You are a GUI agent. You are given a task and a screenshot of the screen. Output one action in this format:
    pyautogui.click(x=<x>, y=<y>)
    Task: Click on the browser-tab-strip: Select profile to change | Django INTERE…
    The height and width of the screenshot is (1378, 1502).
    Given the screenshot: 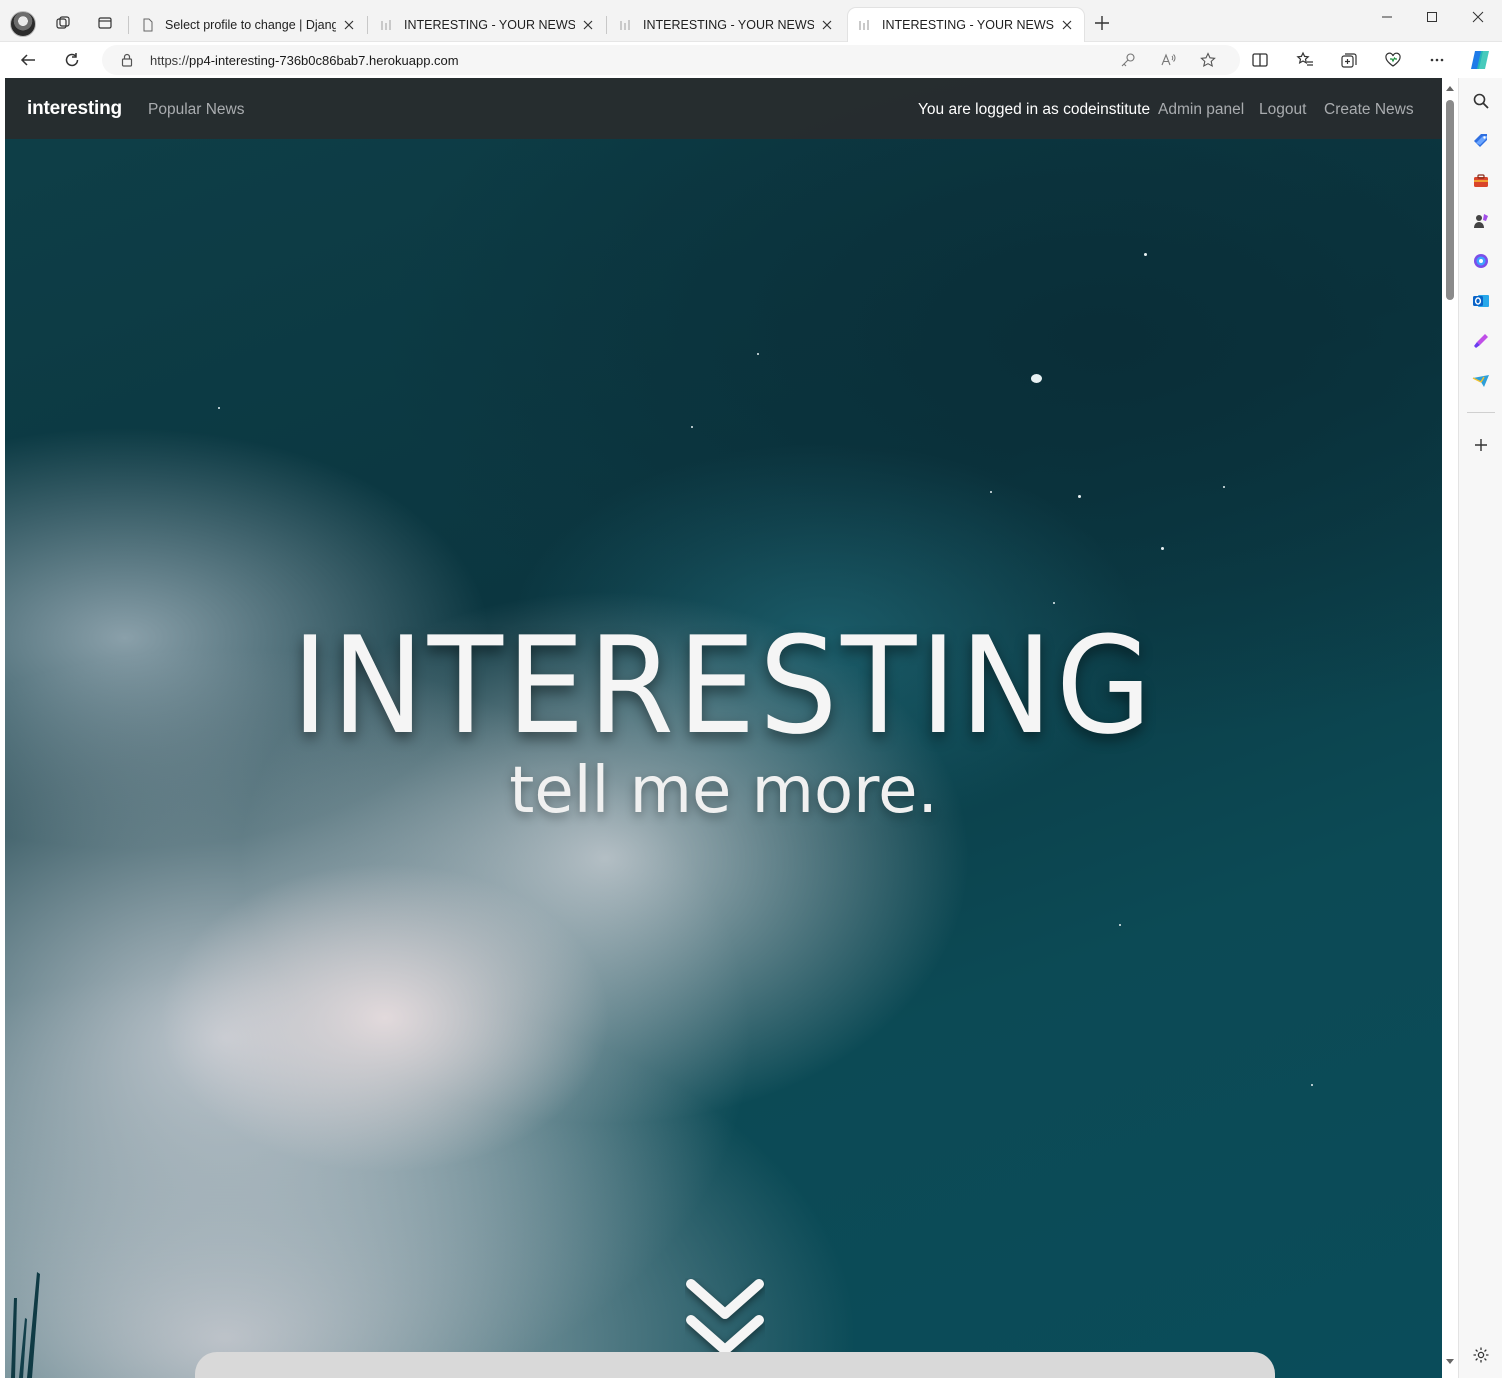 What is the action you would take?
    pyautogui.click(x=751, y=21)
    